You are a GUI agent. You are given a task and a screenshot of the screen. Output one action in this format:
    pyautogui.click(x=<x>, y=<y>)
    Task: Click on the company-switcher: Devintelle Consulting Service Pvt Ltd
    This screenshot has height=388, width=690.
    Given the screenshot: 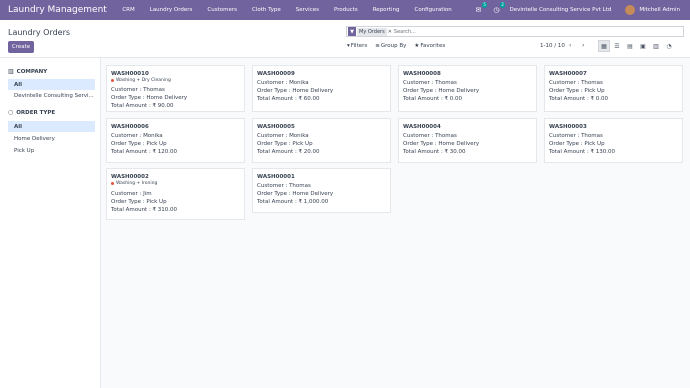 What is the action you would take?
    pyautogui.click(x=560, y=10)
    